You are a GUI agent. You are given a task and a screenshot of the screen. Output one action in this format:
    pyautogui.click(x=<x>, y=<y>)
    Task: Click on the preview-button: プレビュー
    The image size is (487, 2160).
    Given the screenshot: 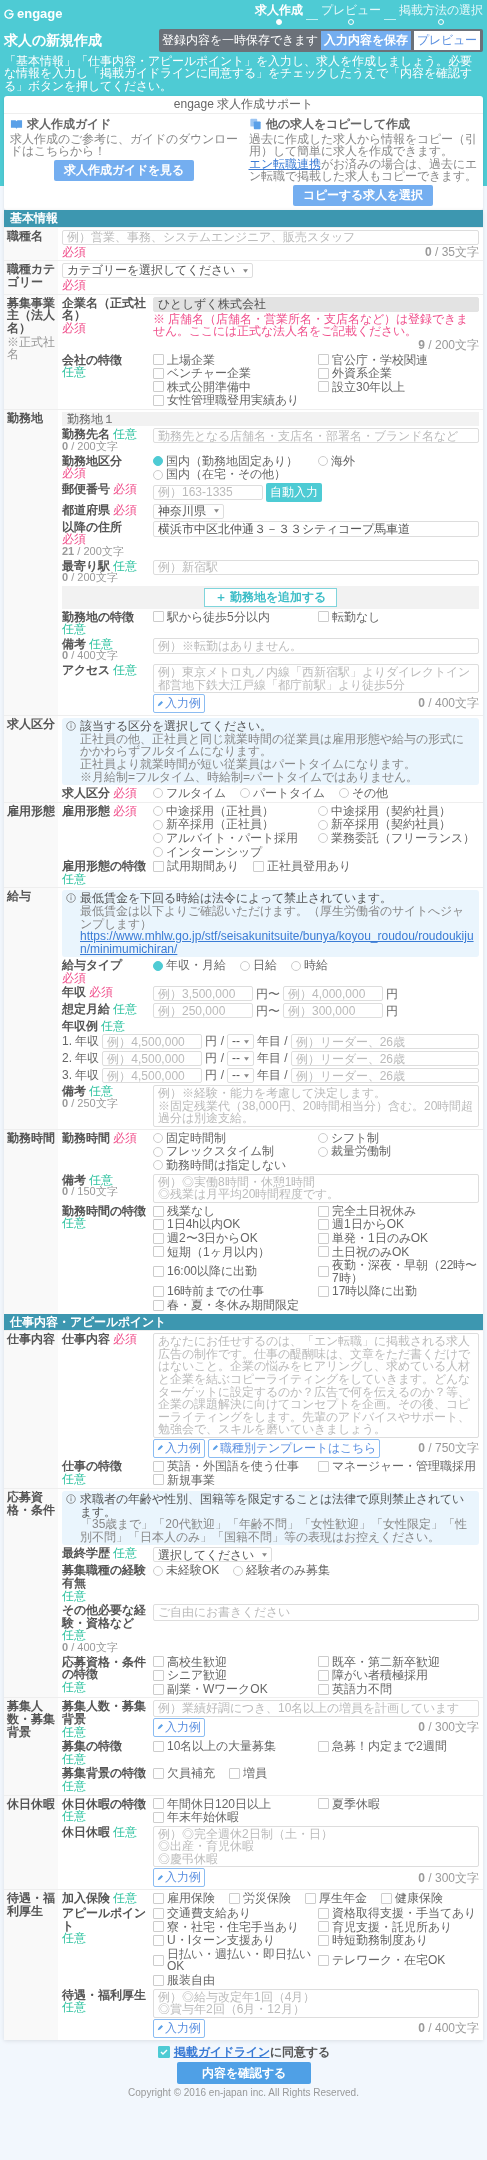 What is the action you would take?
    pyautogui.click(x=447, y=40)
    